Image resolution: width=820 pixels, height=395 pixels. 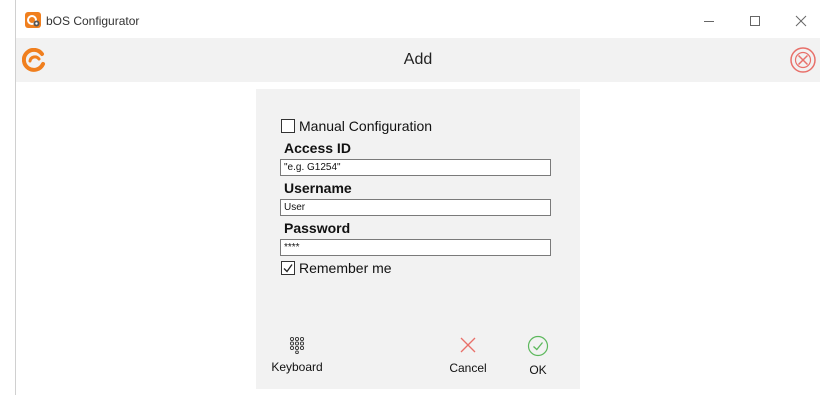 What do you see at coordinates (297, 367) in the screenshot?
I see `keyboard-label: Keyboard` at bounding box center [297, 367].